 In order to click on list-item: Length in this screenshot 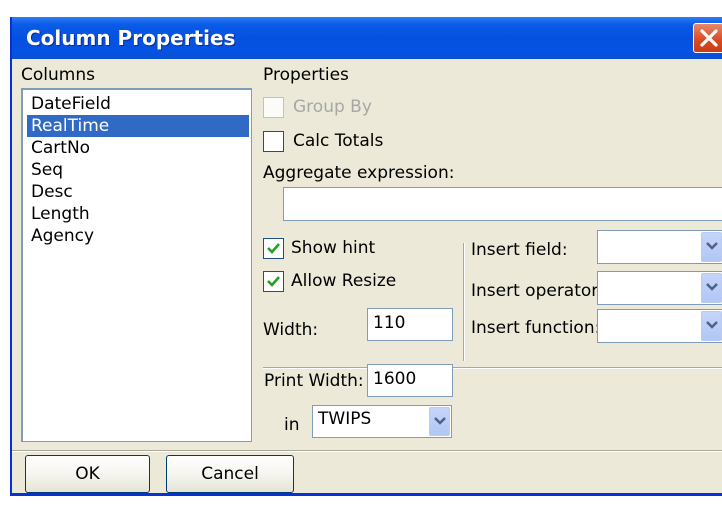, I will do `click(138, 214)`.